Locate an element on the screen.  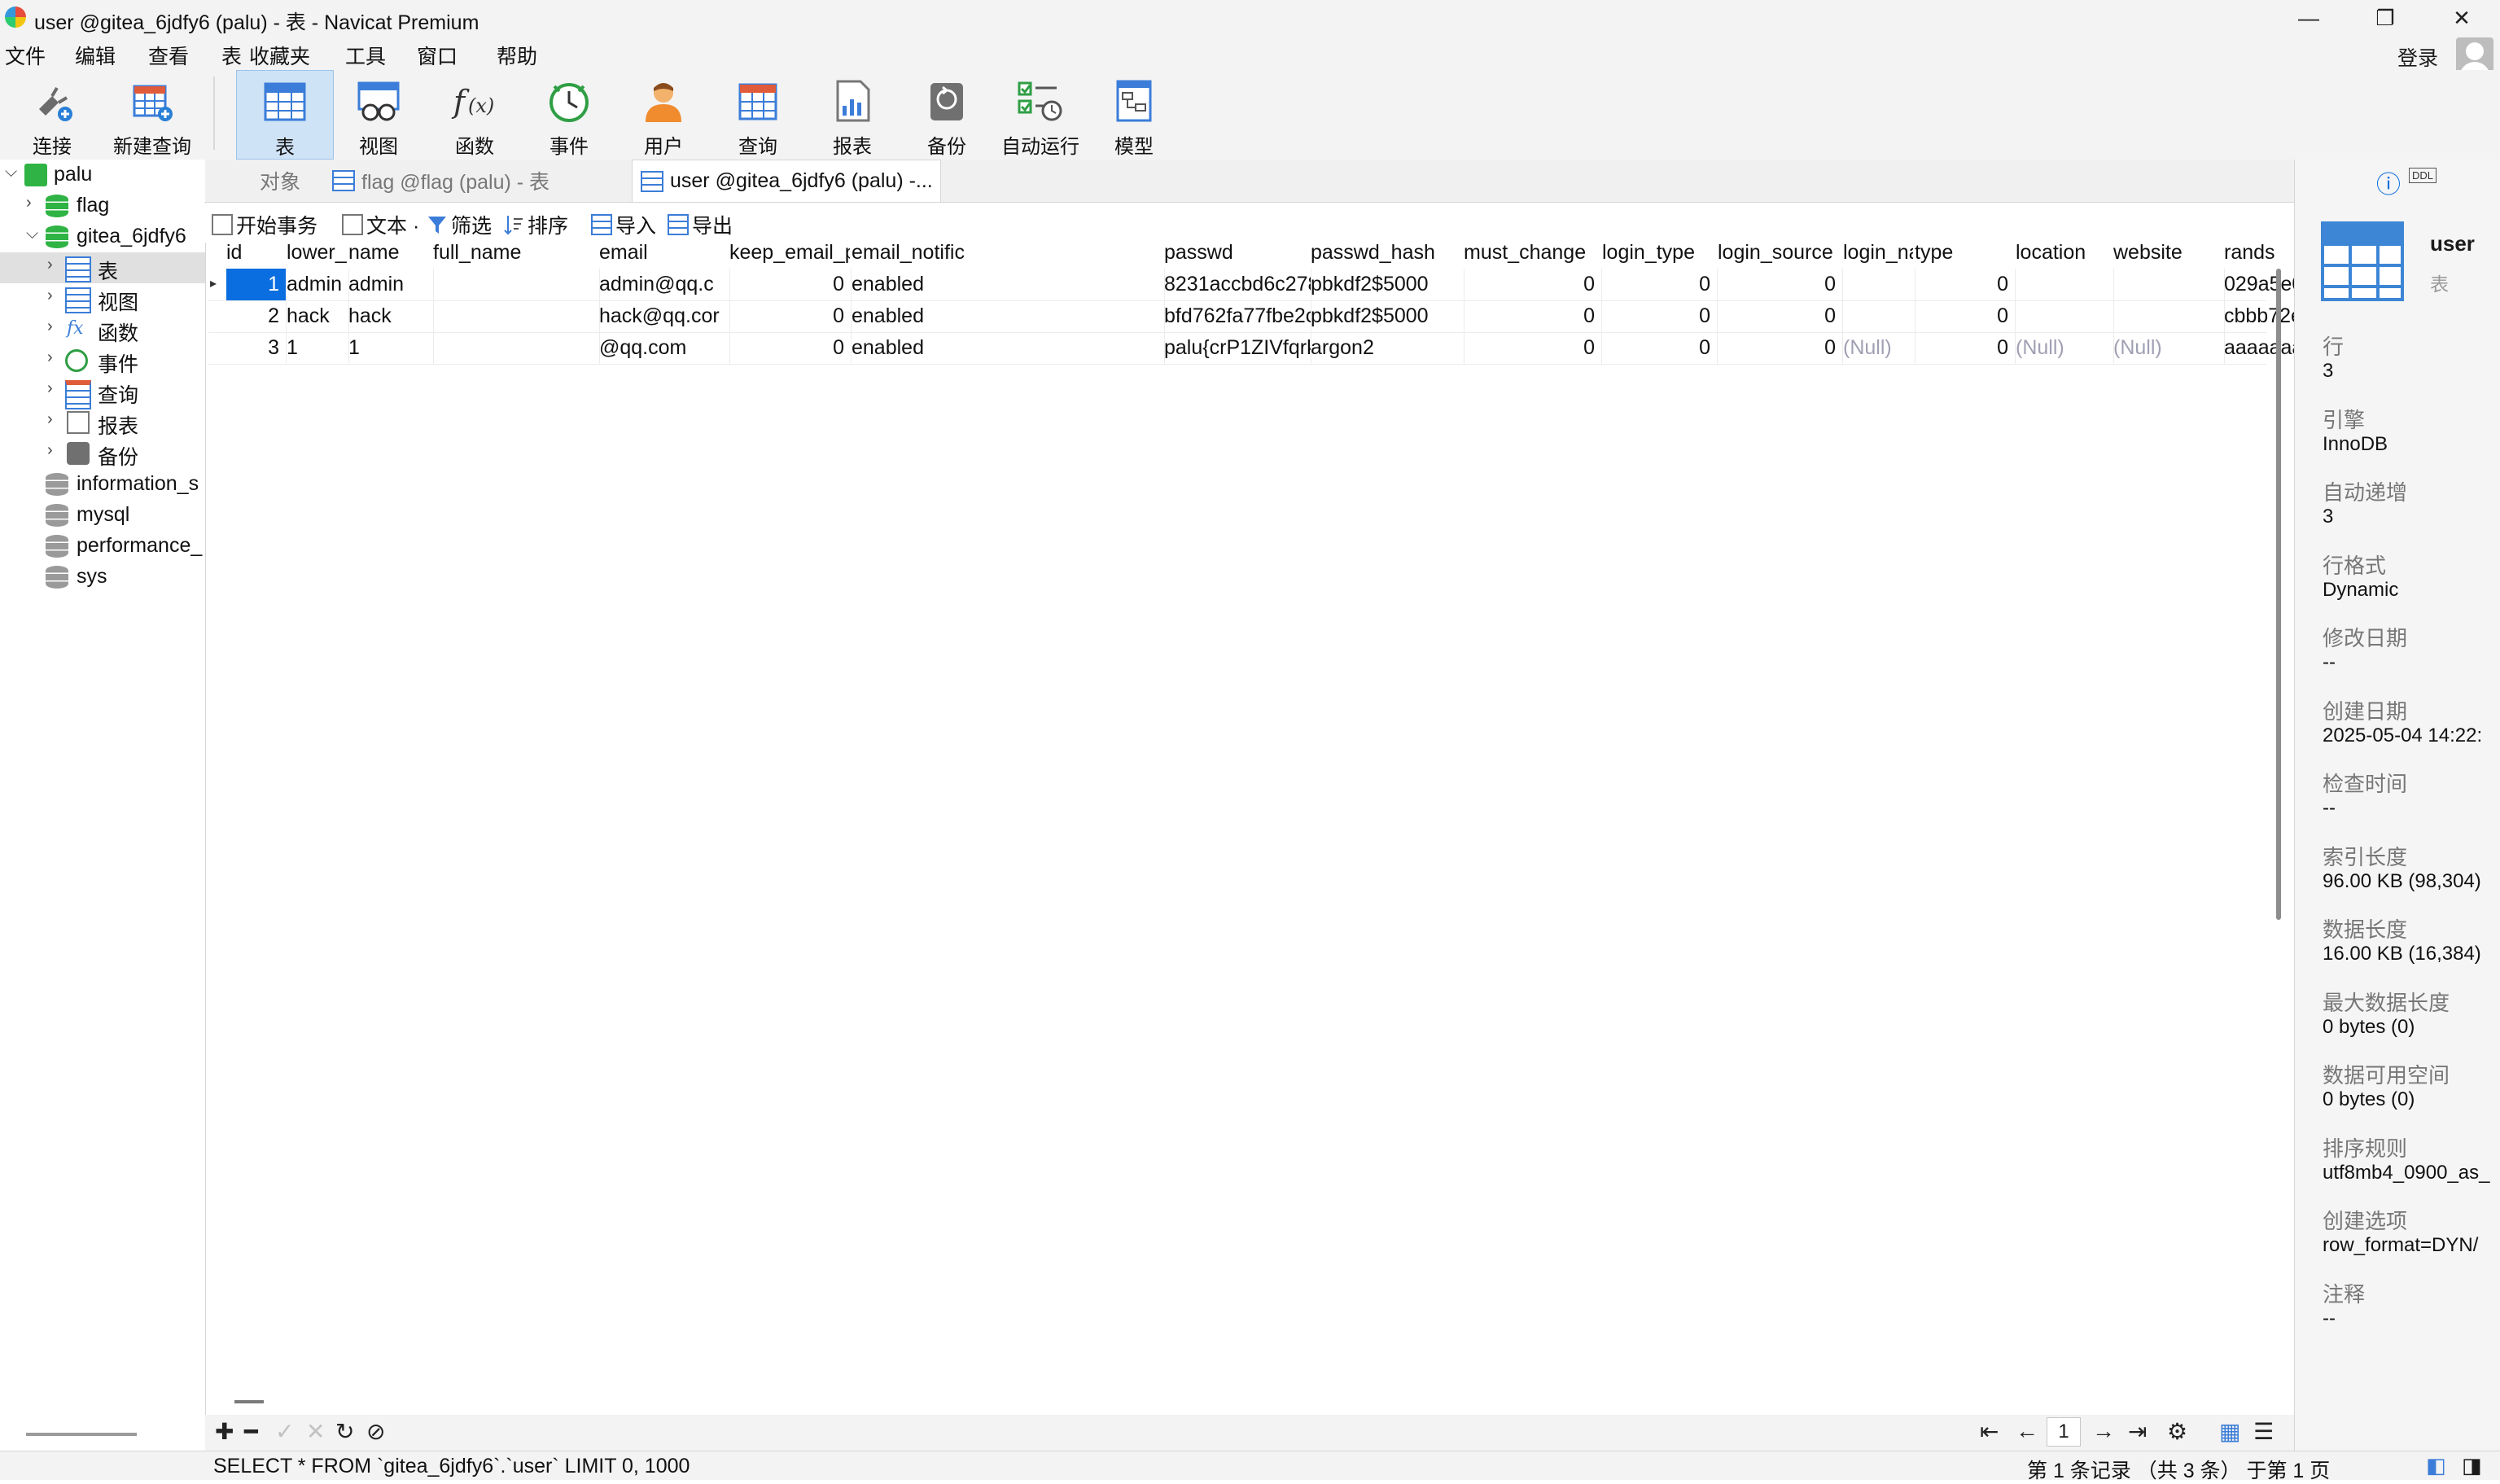
menu-view: 查看 is located at coordinates (168, 56).